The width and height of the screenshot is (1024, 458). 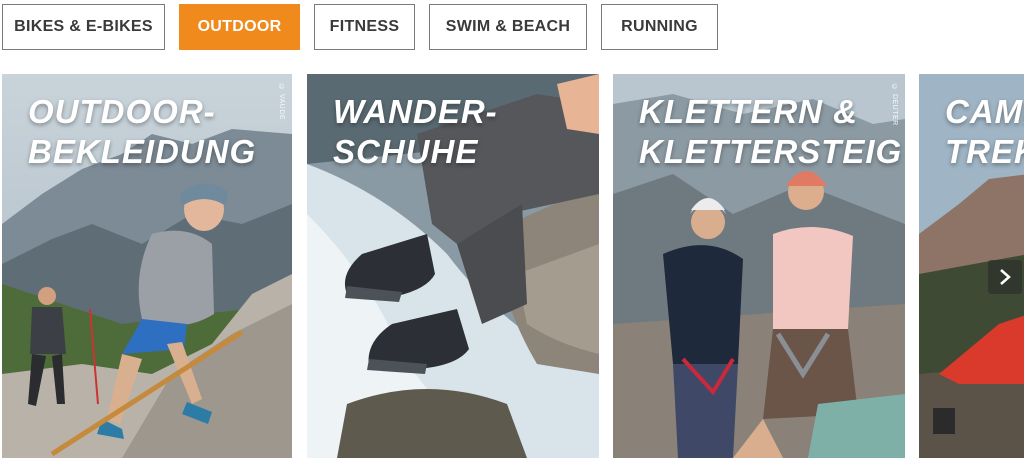 What do you see at coordinates (142, 131) in the screenshot?
I see `card-title: OUTDOOR- BEKLEIDUNG` at bounding box center [142, 131].